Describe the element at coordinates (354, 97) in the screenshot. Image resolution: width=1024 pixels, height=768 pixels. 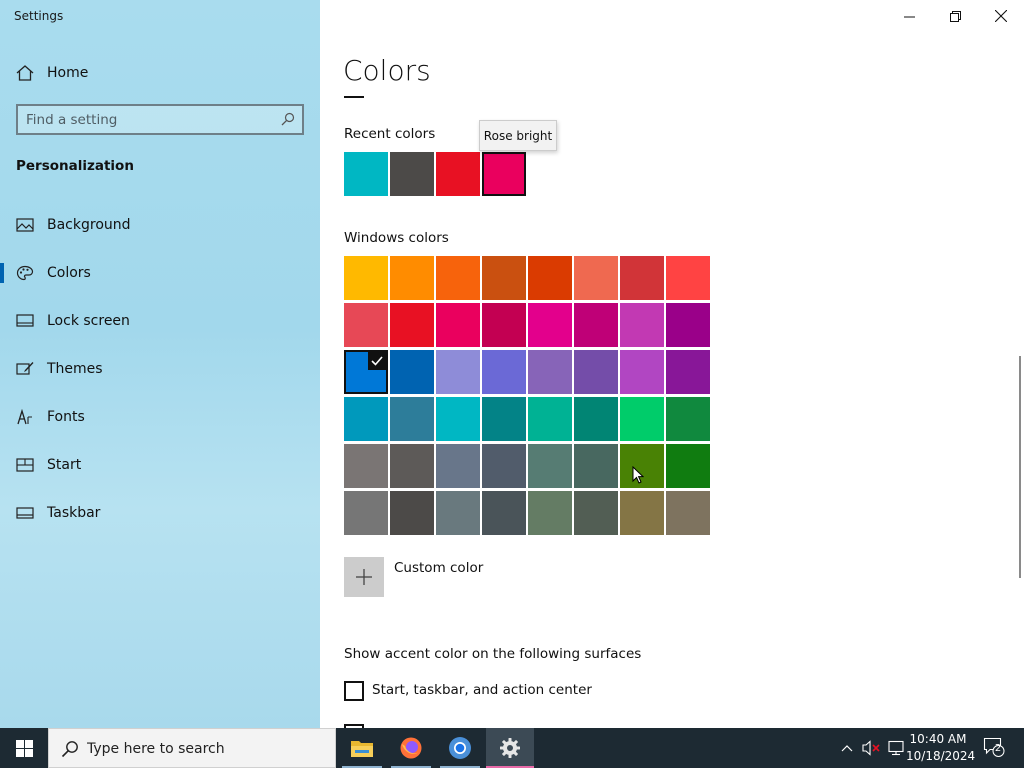
I see `title-underline` at that location.